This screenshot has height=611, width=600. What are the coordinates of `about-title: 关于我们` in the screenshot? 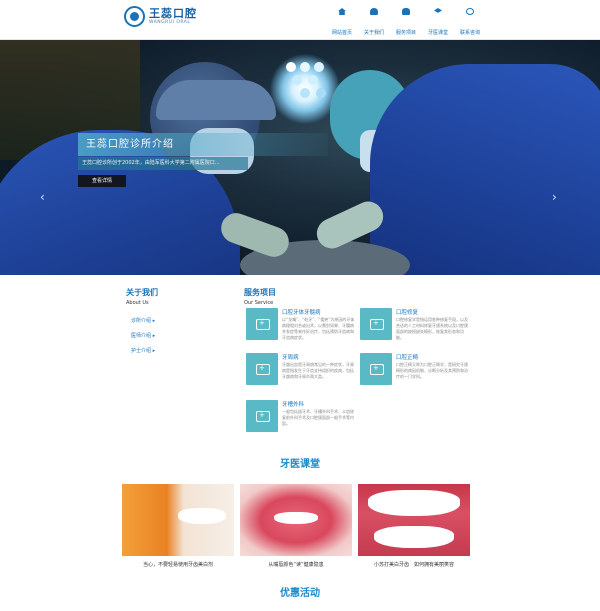 It's located at (142, 292).